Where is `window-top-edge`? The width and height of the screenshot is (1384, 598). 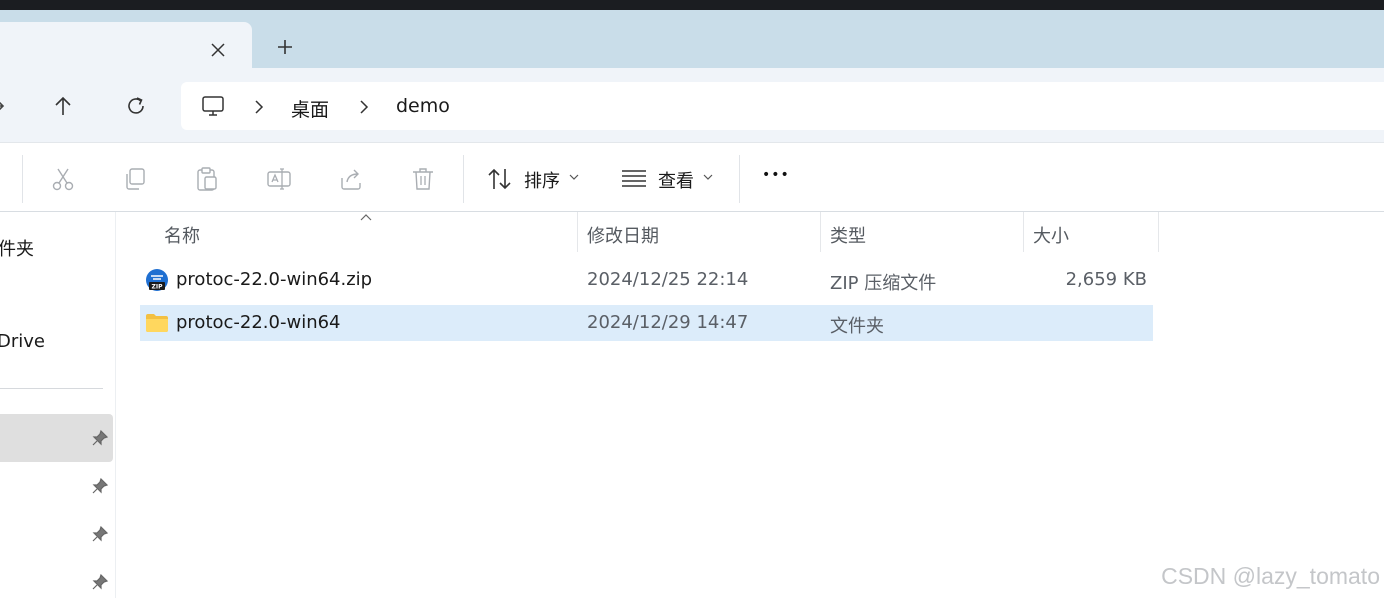 window-top-edge is located at coordinates (692, 5).